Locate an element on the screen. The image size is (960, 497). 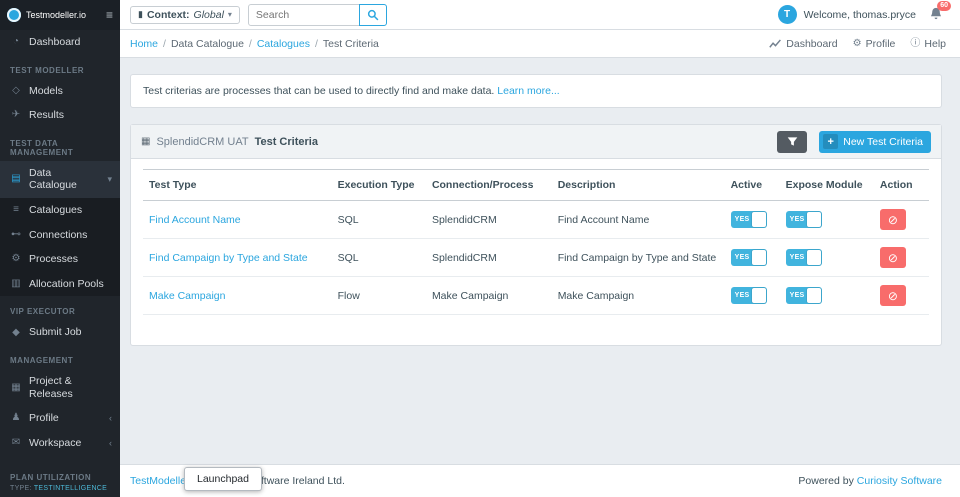
sidebar-item-processes: ⚙ Processes is located at coordinates (60, 259).